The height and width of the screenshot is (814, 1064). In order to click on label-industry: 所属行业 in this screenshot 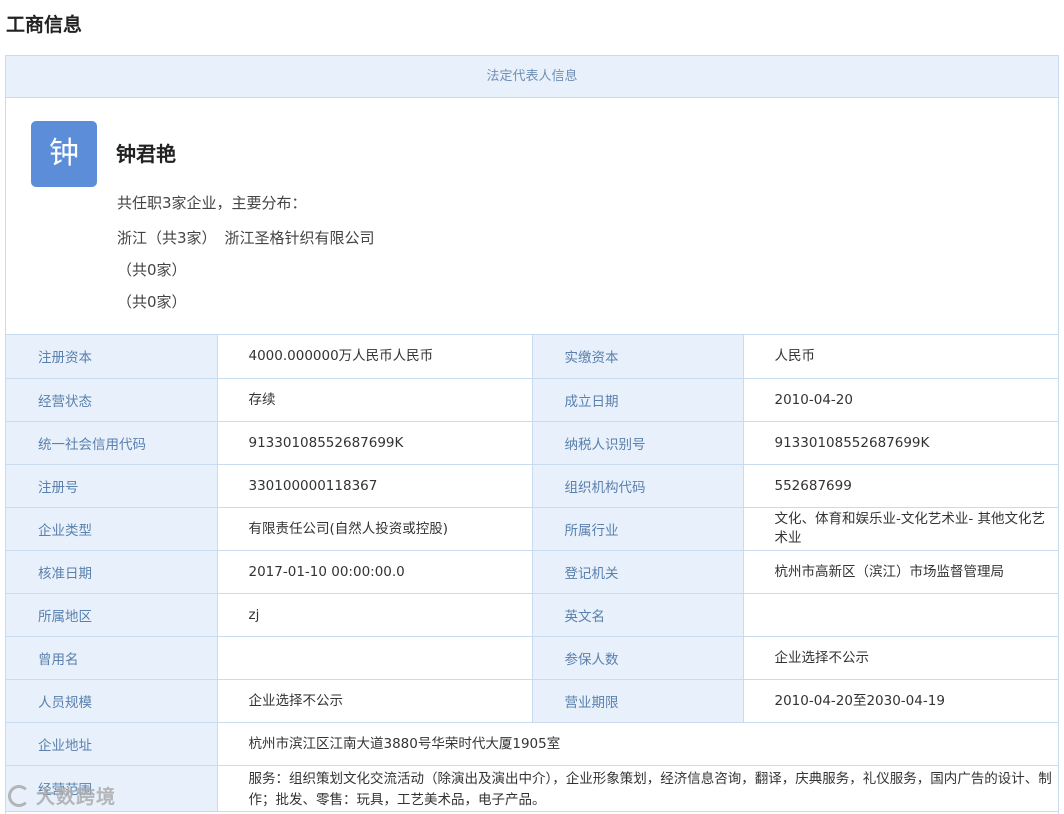, I will do `click(637, 528)`.